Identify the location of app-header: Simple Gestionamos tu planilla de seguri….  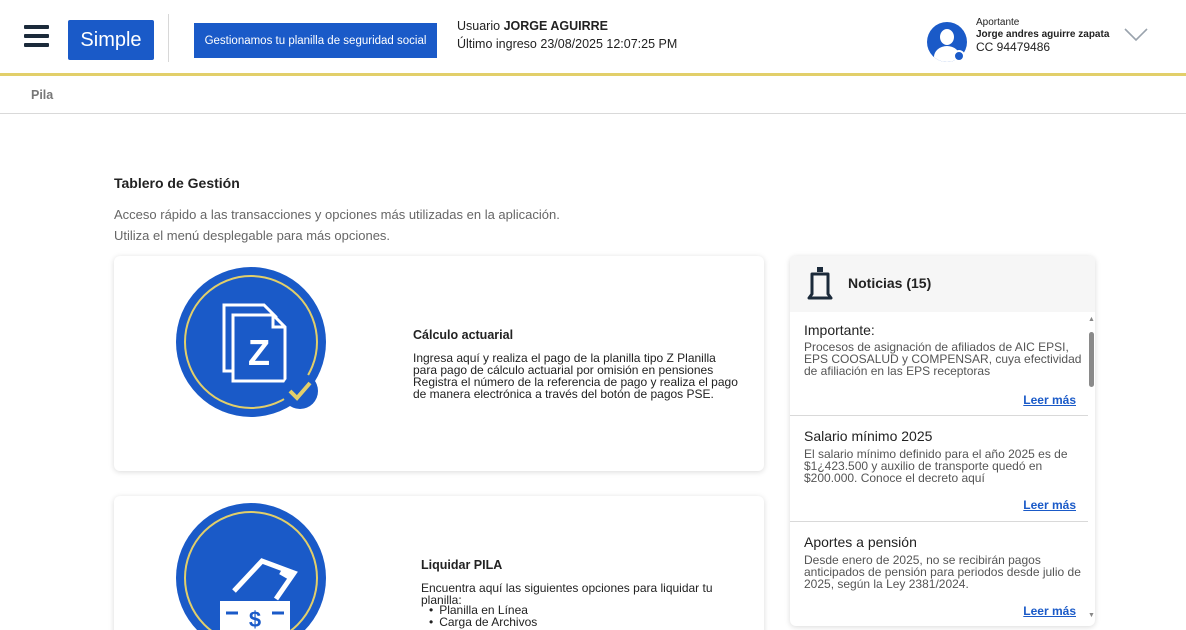
(593, 38).